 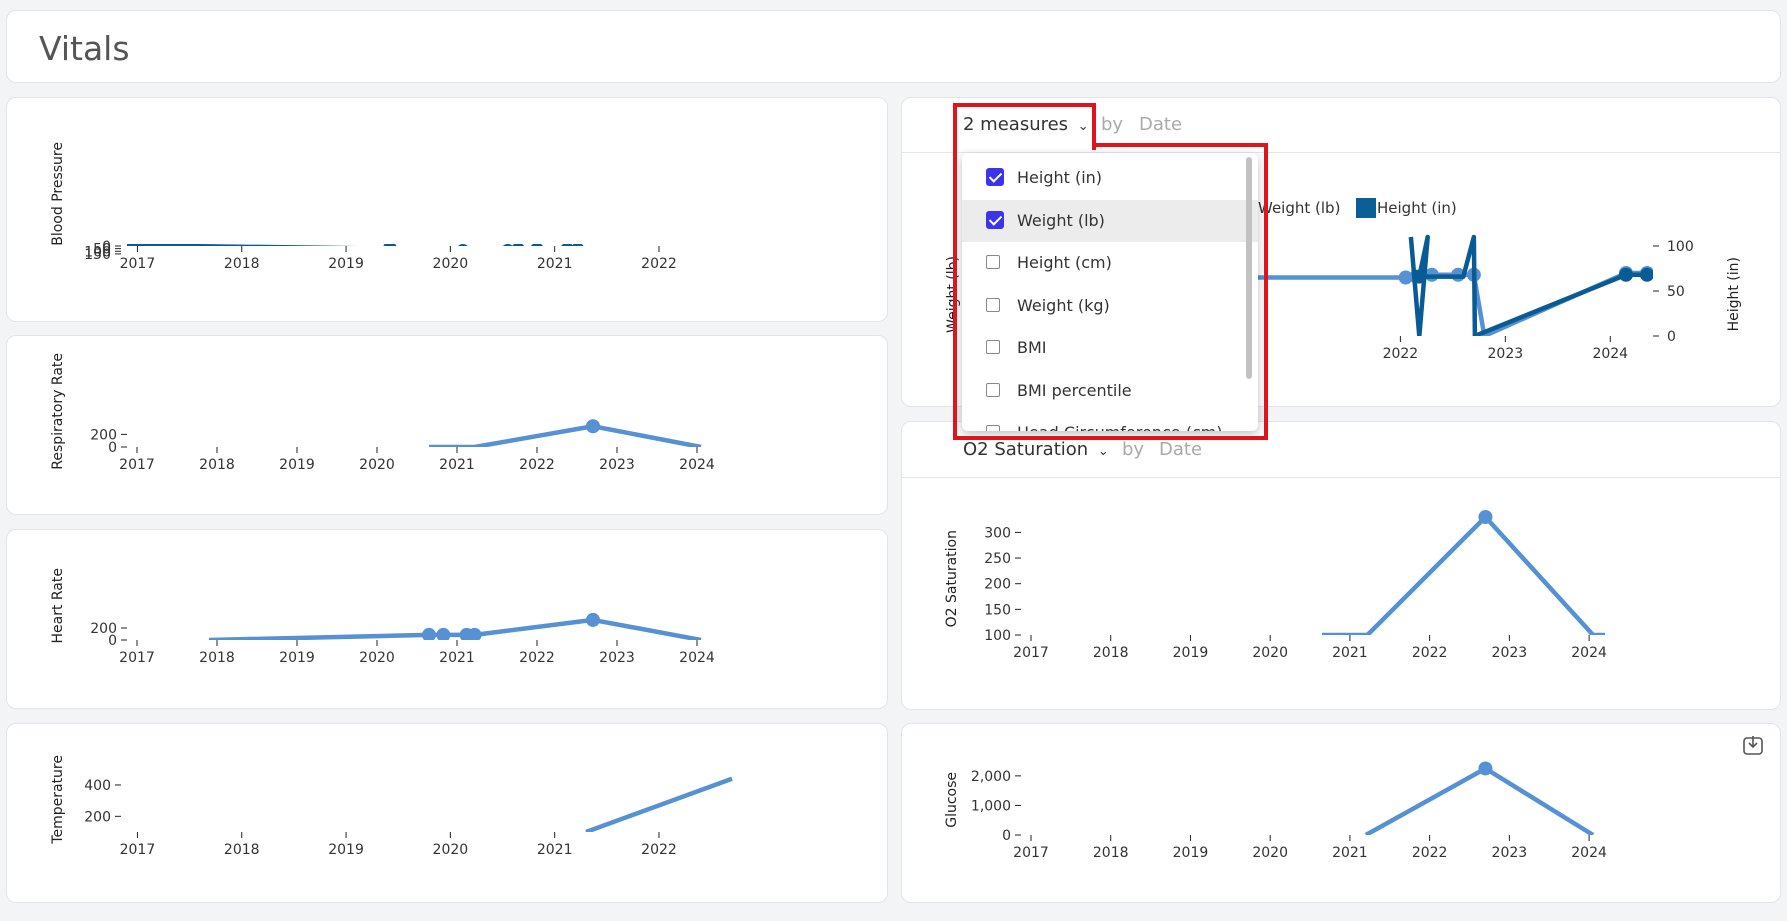 What do you see at coordinates (97, 786) in the screenshot?
I see `y-tick-label: 400` at bounding box center [97, 786].